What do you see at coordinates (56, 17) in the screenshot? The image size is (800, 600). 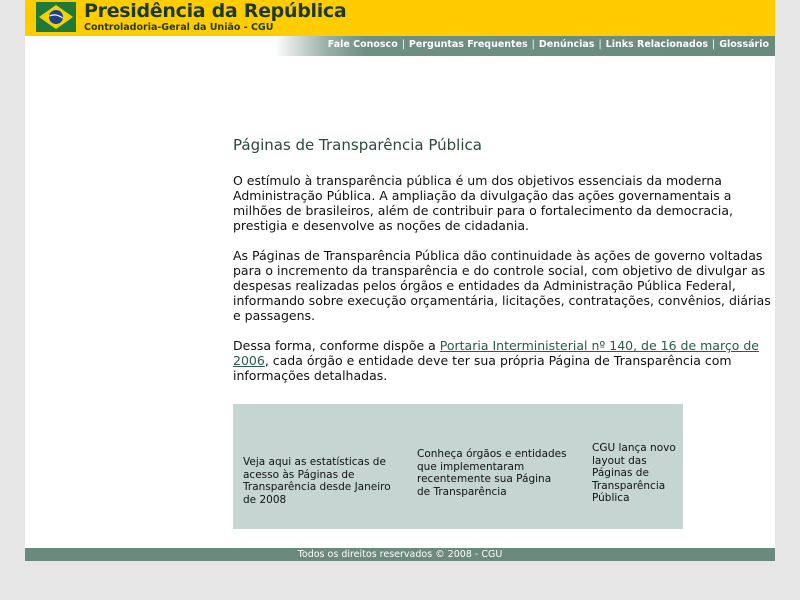 I see `brazil-flag-icon` at bounding box center [56, 17].